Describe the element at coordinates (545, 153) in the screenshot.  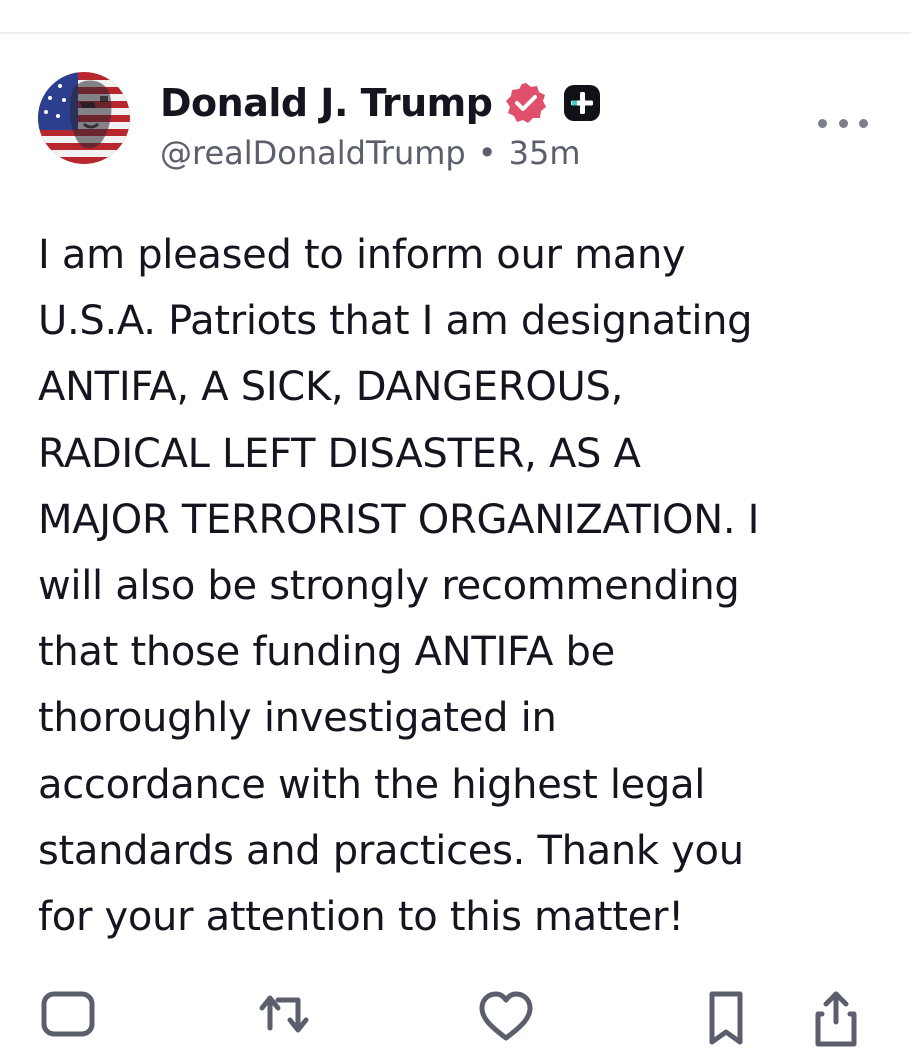
I see `post-timestamp: 35m` at that location.